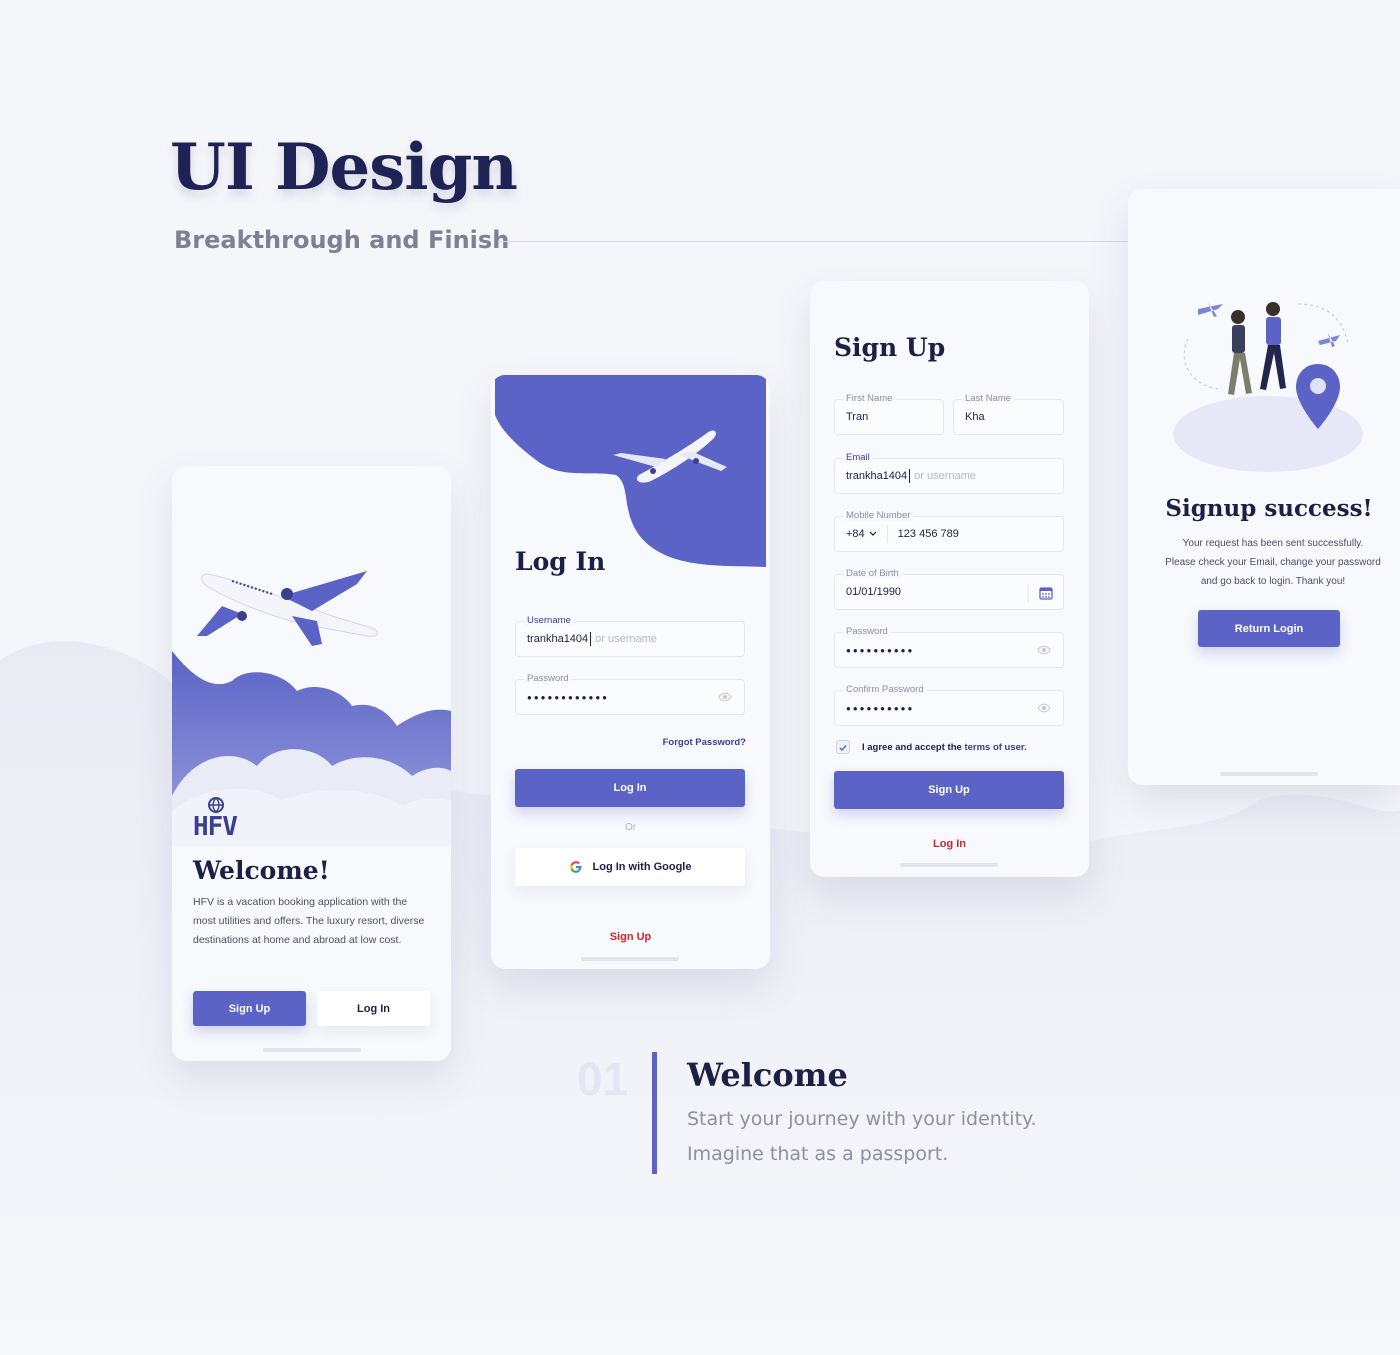  I want to click on app-logo: HFV, so click(215, 827).